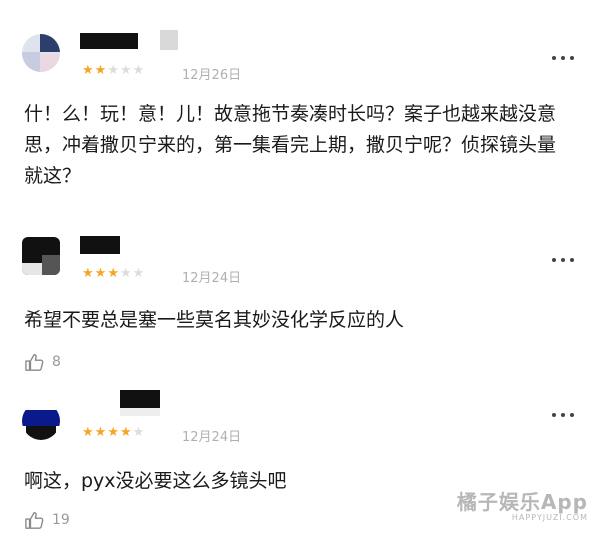 The image size is (600, 540). What do you see at coordinates (56, 362) in the screenshot?
I see `like-count: 8` at bounding box center [56, 362].